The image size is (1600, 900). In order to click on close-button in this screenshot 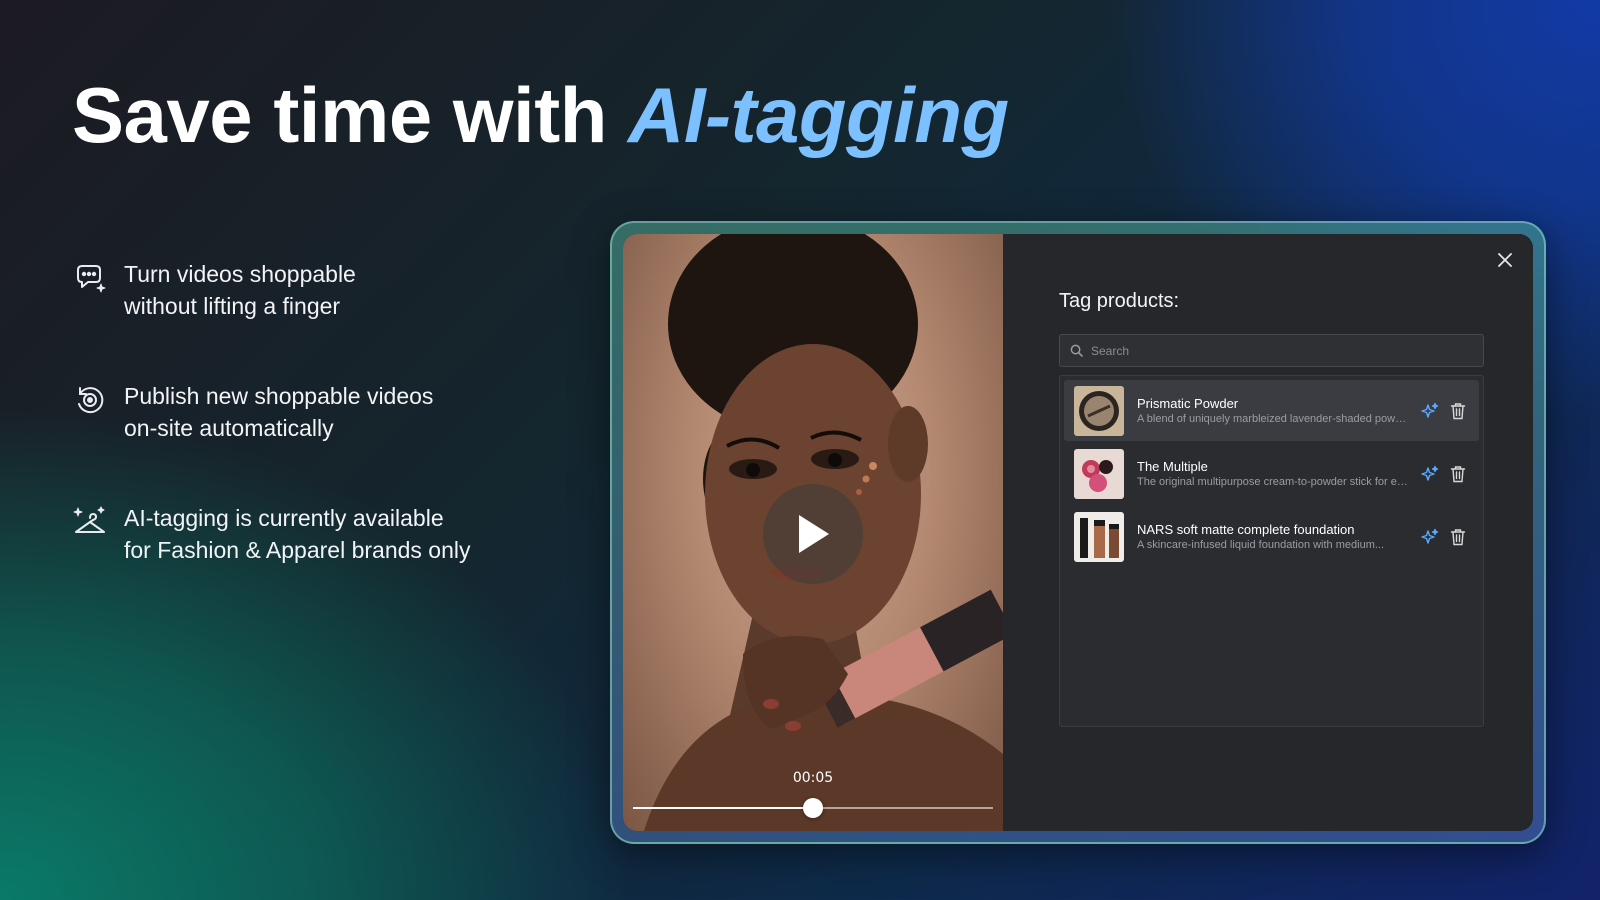, I will do `click(1505, 260)`.